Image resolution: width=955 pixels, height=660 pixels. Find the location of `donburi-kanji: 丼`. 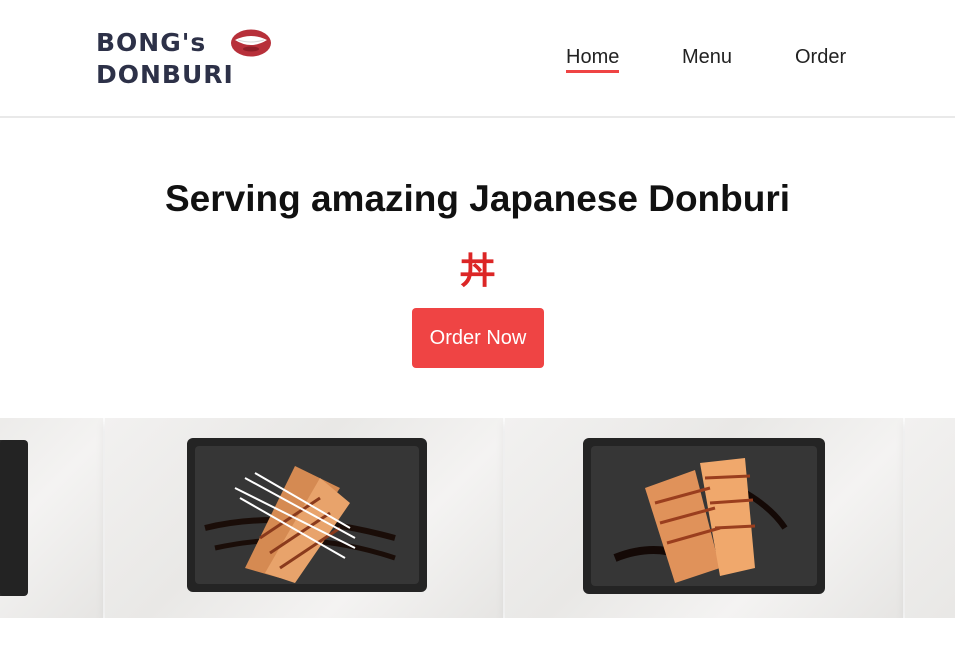

donburi-kanji: 丼 is located at coordinates (477, 271).